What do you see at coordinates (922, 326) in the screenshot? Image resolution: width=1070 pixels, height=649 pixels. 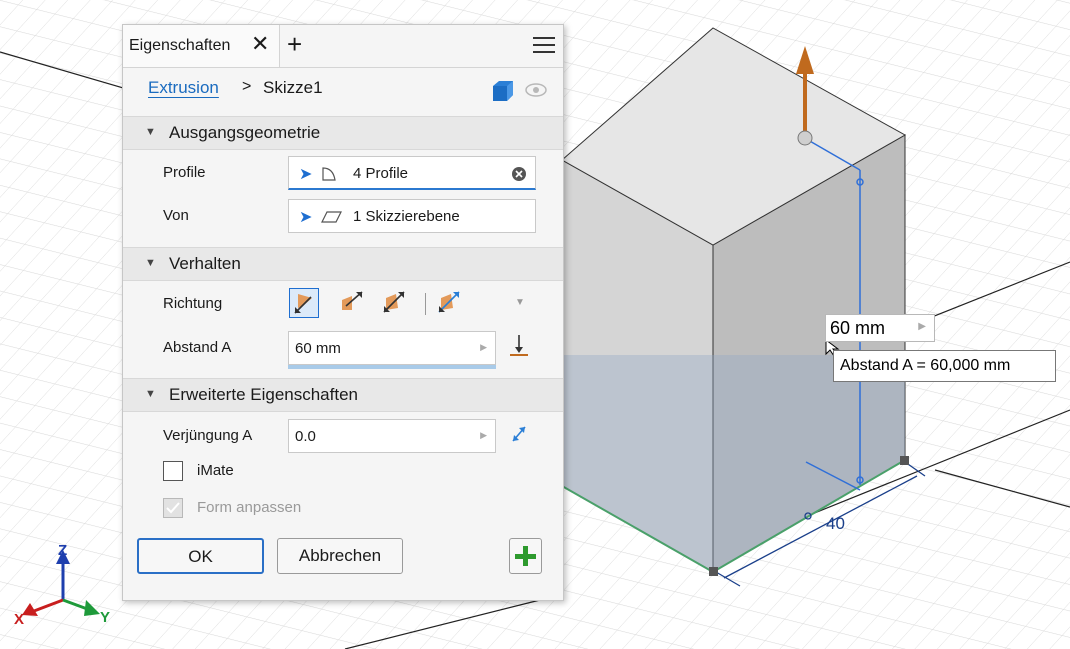 I see `dimension-input-arrow-icon: ▶` at bounding box center [922, 326].